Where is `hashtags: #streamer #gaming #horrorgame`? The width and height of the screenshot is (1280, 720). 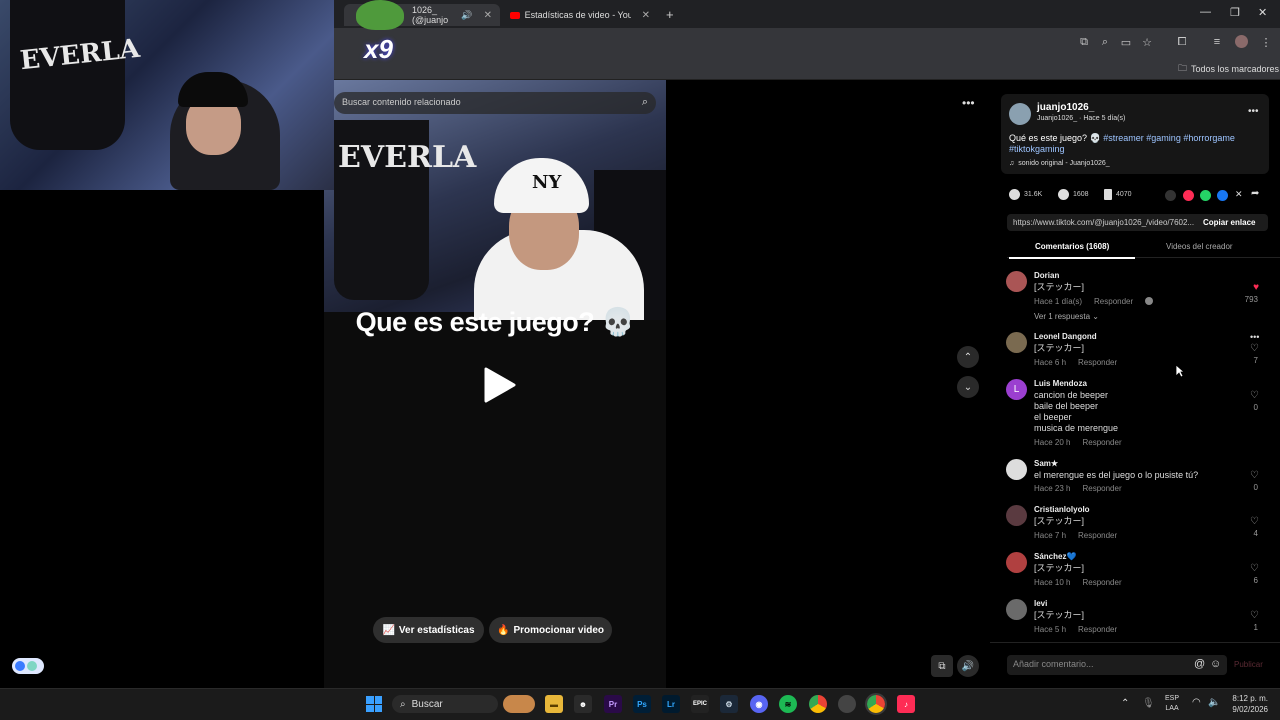
hashtags: #streamer #gaming #horrorgame is located at coordinates (1169, 138).